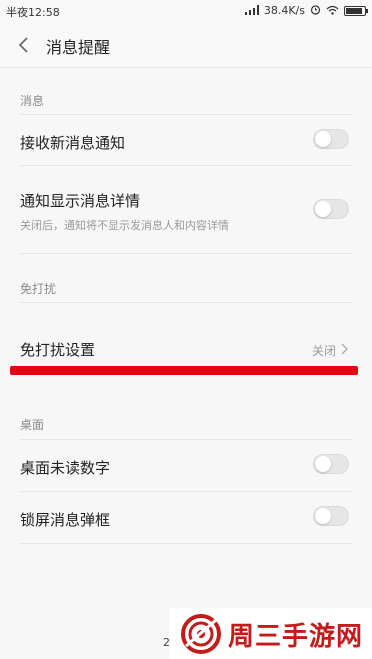 The height and width of the screenshot is (659, 372). I want to click on lockscreen-popup-label: 锁屏消息弹框, so click(65, 520).